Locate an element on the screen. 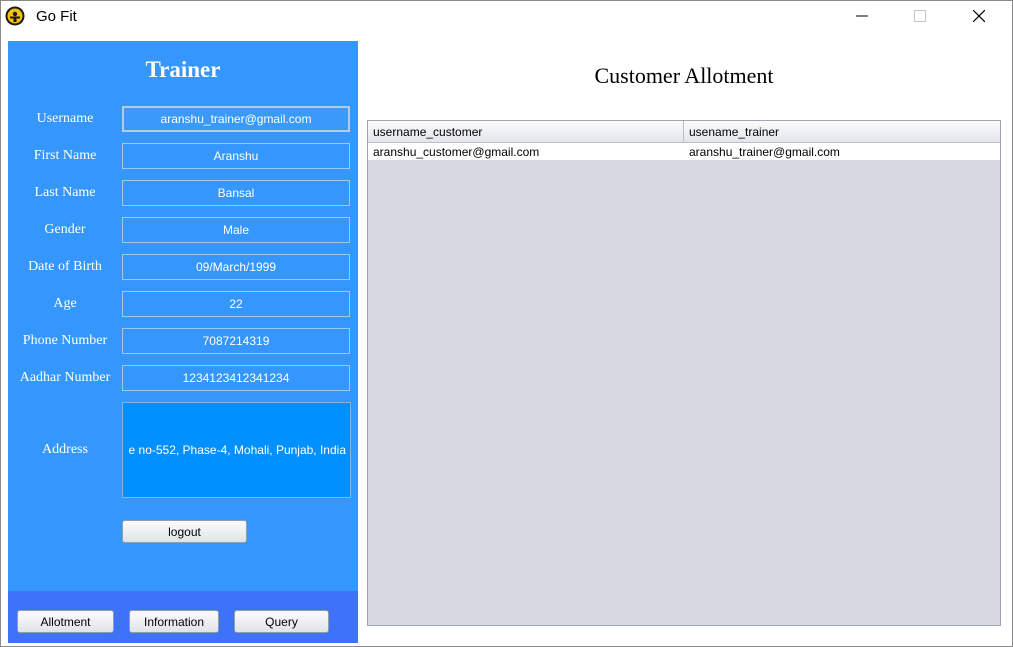 This screenshot has height=647, width=1013. phone-number-field: 7087214319 is located at coordinates (236, 341).